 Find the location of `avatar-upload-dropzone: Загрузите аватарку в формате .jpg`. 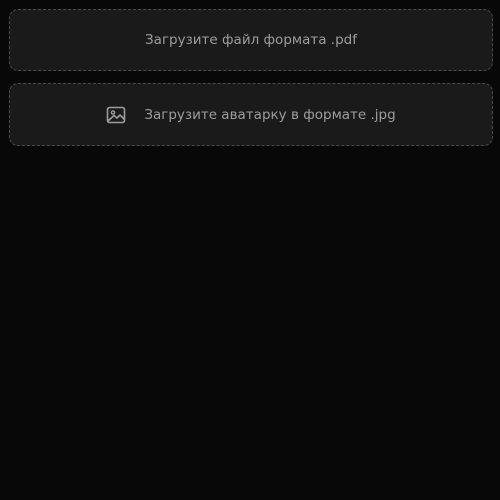

avatar-upload-dropzone: Загрузите аватарку в формате .jpg is located at coordinates (251, 114).